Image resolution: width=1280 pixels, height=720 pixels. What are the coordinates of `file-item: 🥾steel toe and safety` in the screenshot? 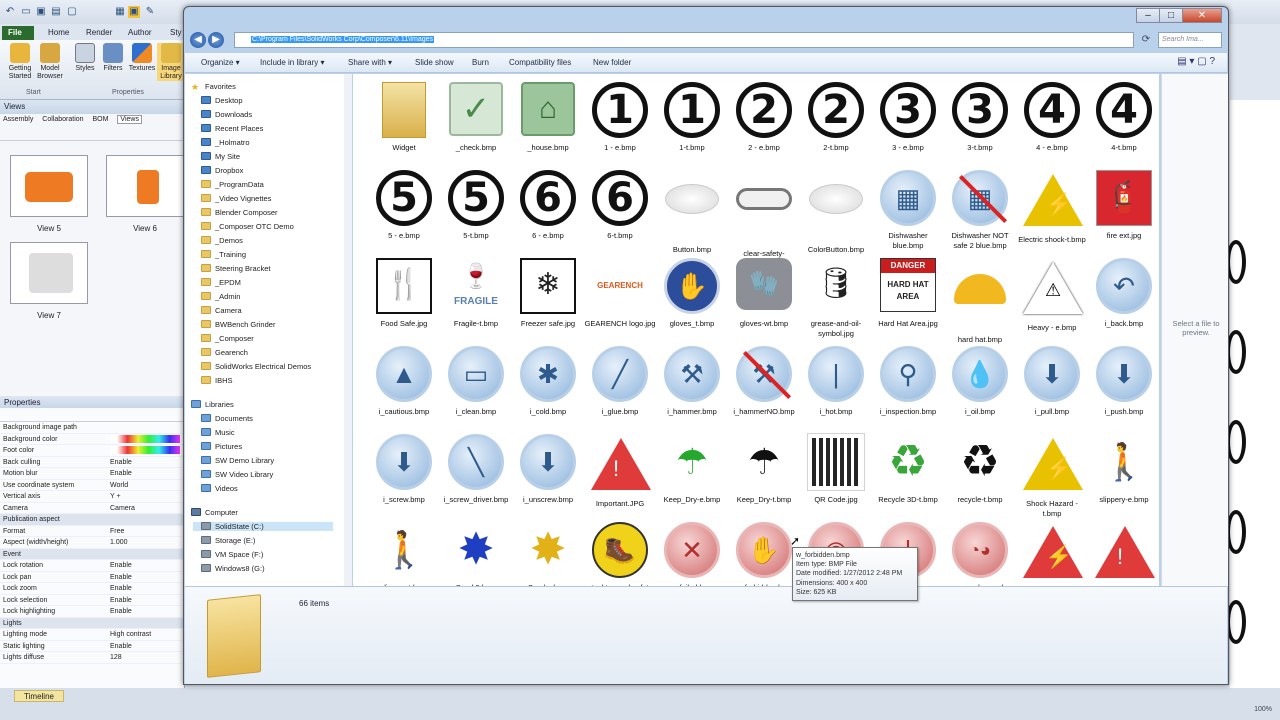 It's located at (620, 554).